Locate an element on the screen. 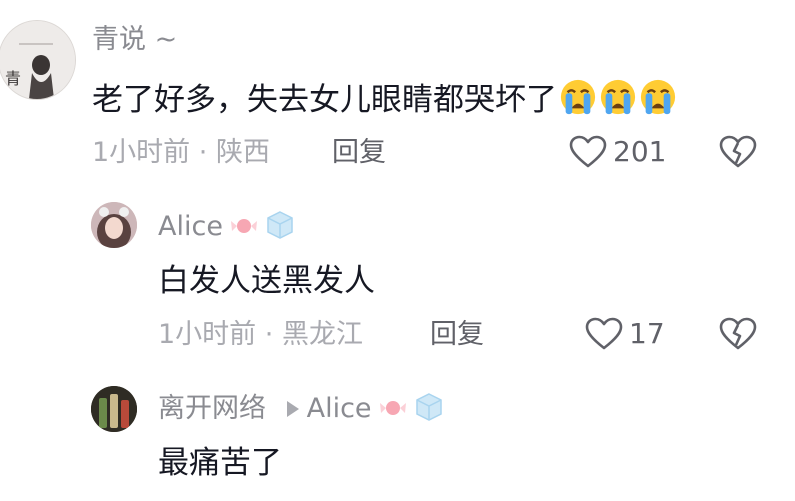 This screenshot has height=501, width=795. username: 青说 ~ is located at coordinates (134, 40).